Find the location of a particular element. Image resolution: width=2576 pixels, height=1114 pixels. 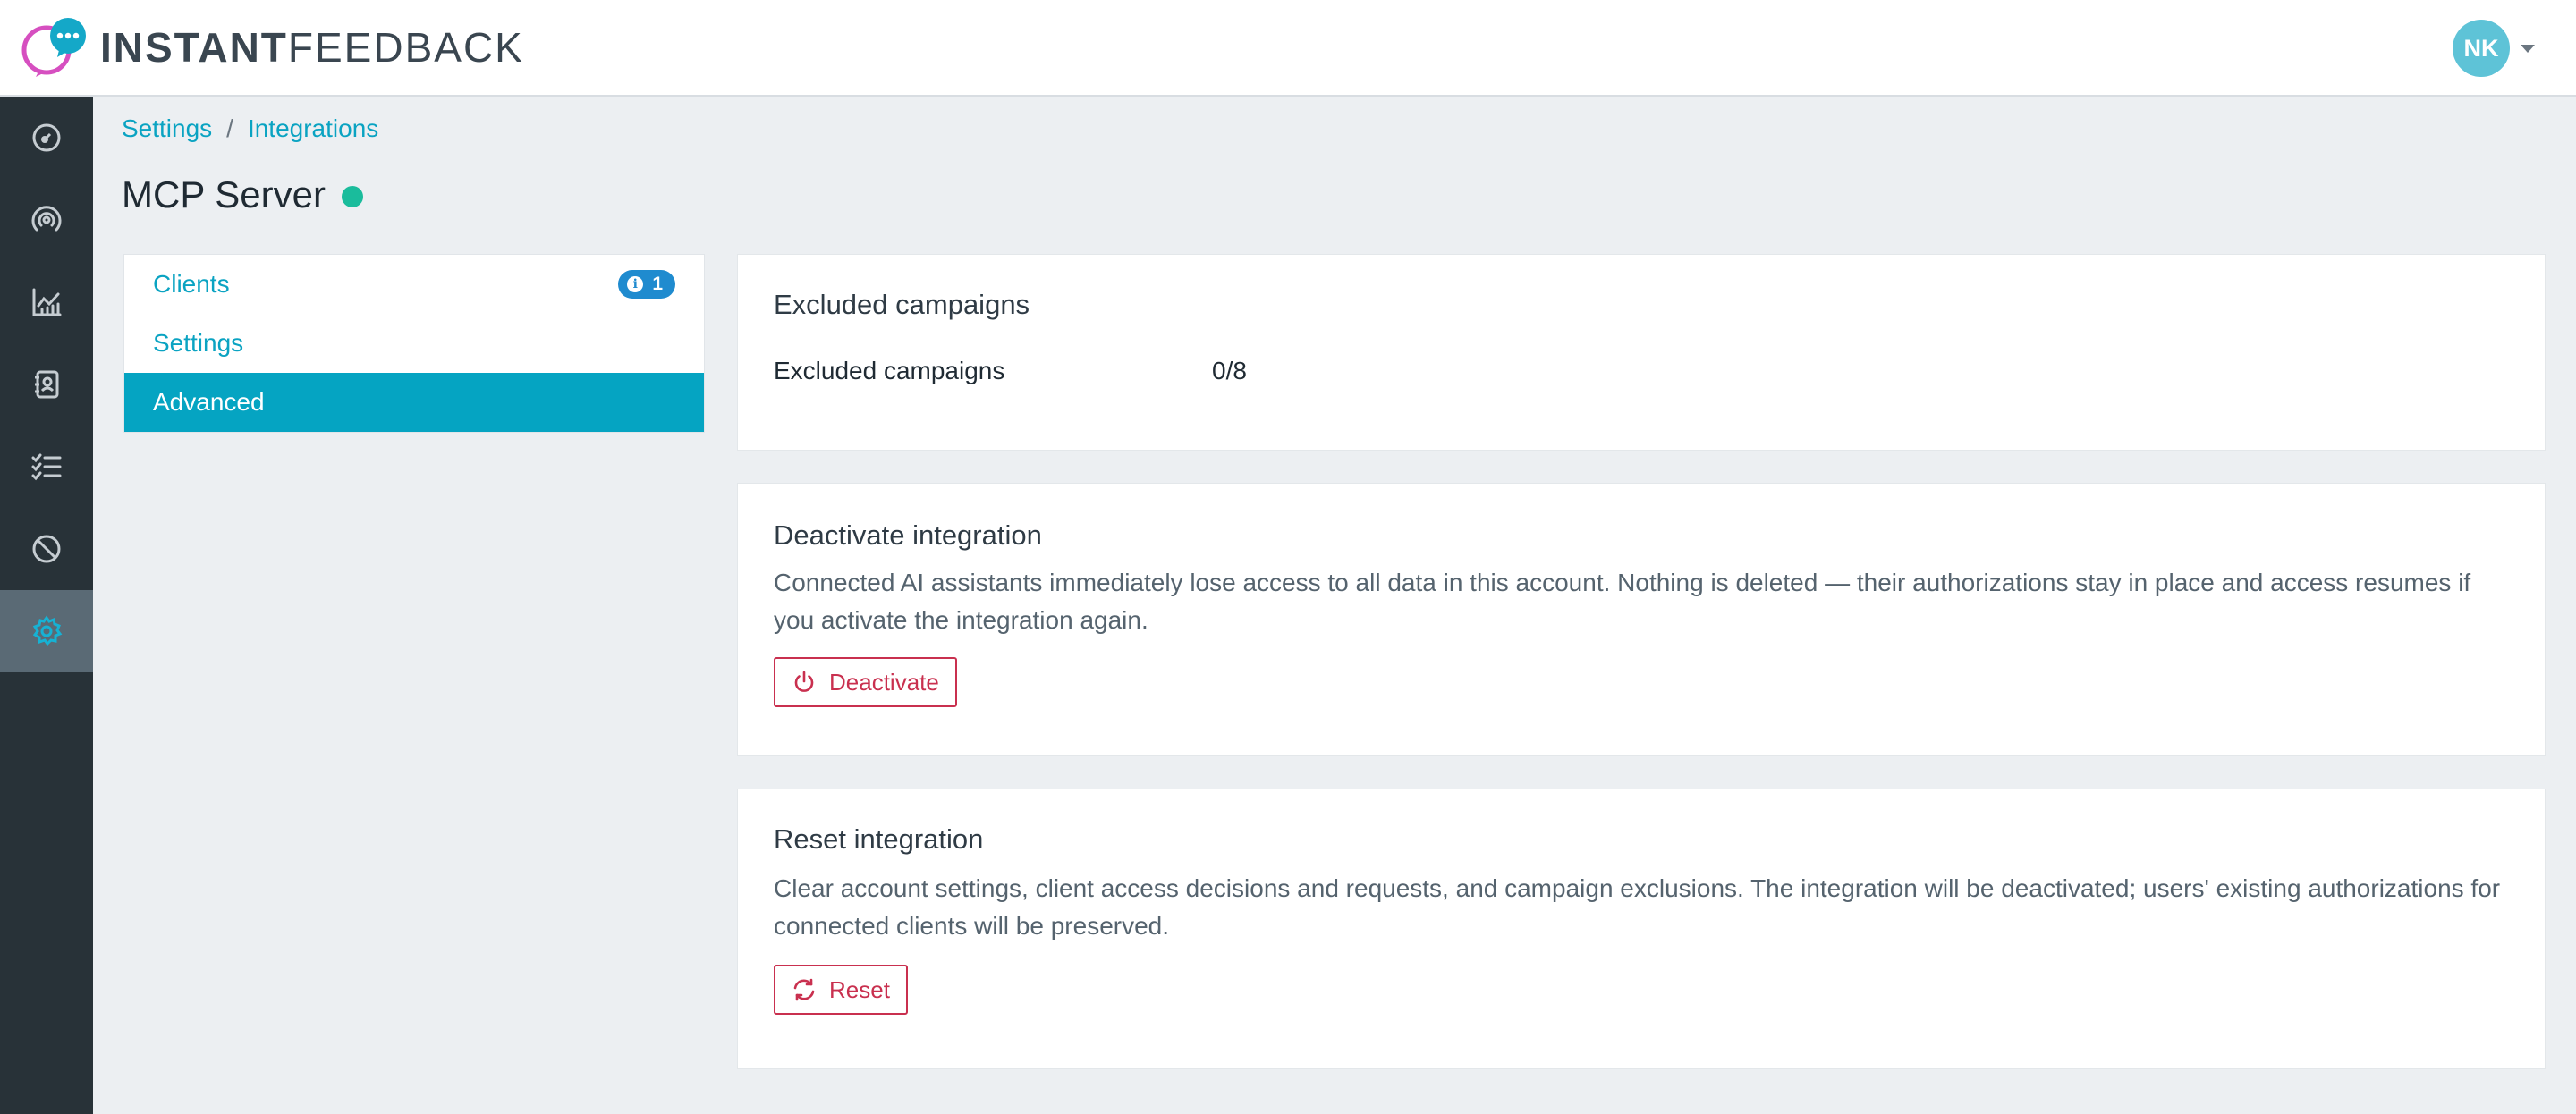

breadcrumb-link-integrations: Integrations is located at coordinates (313, 128).